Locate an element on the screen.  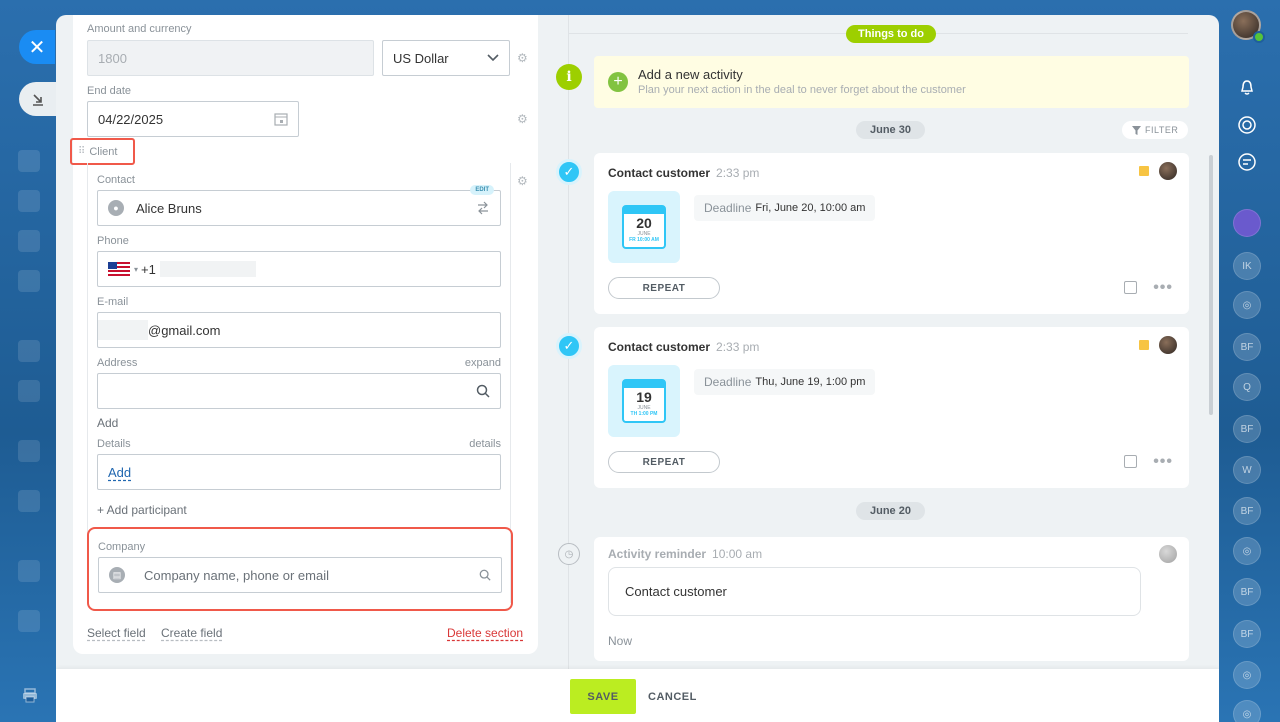
swap-icon is located at coordinates (483, 208).